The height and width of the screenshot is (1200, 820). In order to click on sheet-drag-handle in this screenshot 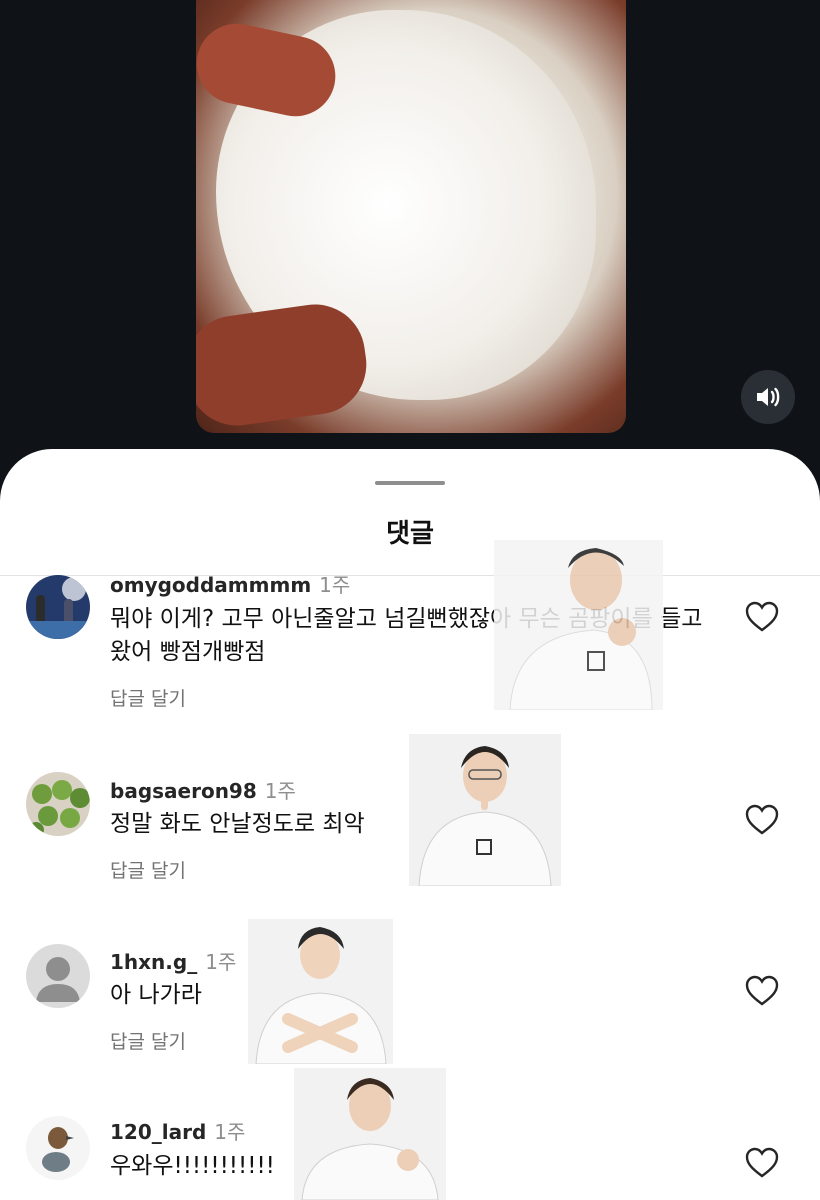, I will do `click(410, 483)`.